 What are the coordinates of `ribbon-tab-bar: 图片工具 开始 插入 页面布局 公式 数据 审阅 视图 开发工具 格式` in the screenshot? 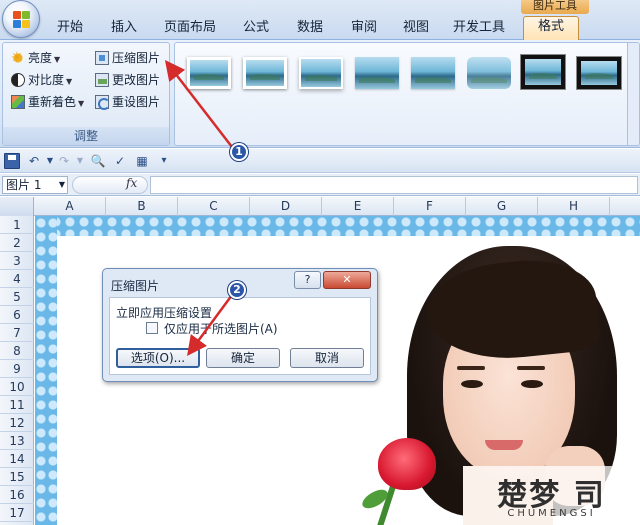 It's located at (320, 20).